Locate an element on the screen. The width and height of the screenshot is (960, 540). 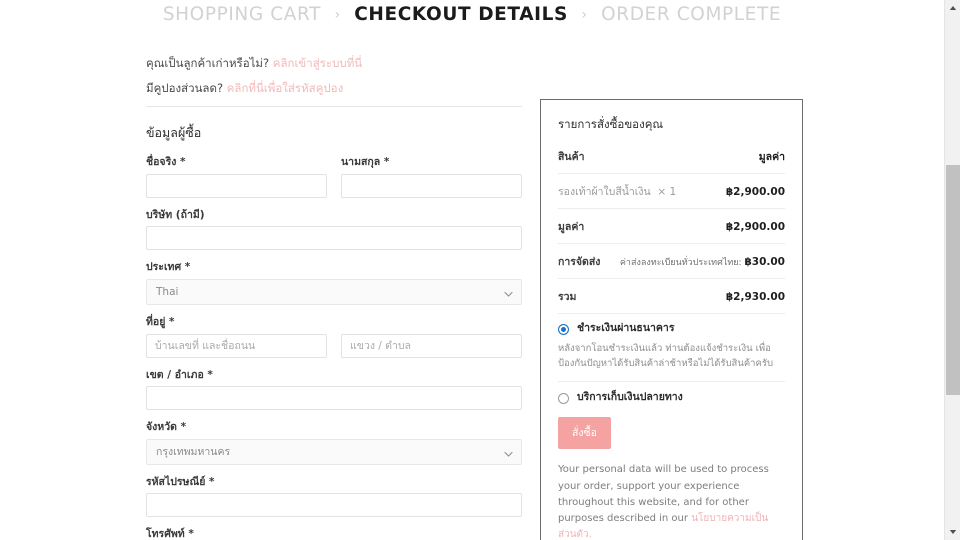
address-label: ที่อยู่ * is located at coordinates (160, 322).